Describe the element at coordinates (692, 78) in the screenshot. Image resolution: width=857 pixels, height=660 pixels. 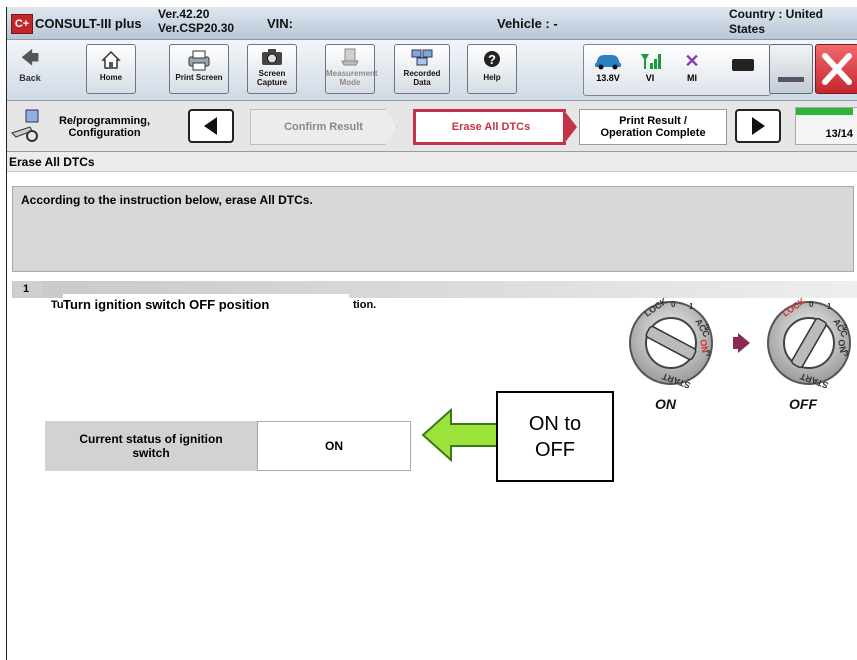
I see `mi-label: MI` at that location.